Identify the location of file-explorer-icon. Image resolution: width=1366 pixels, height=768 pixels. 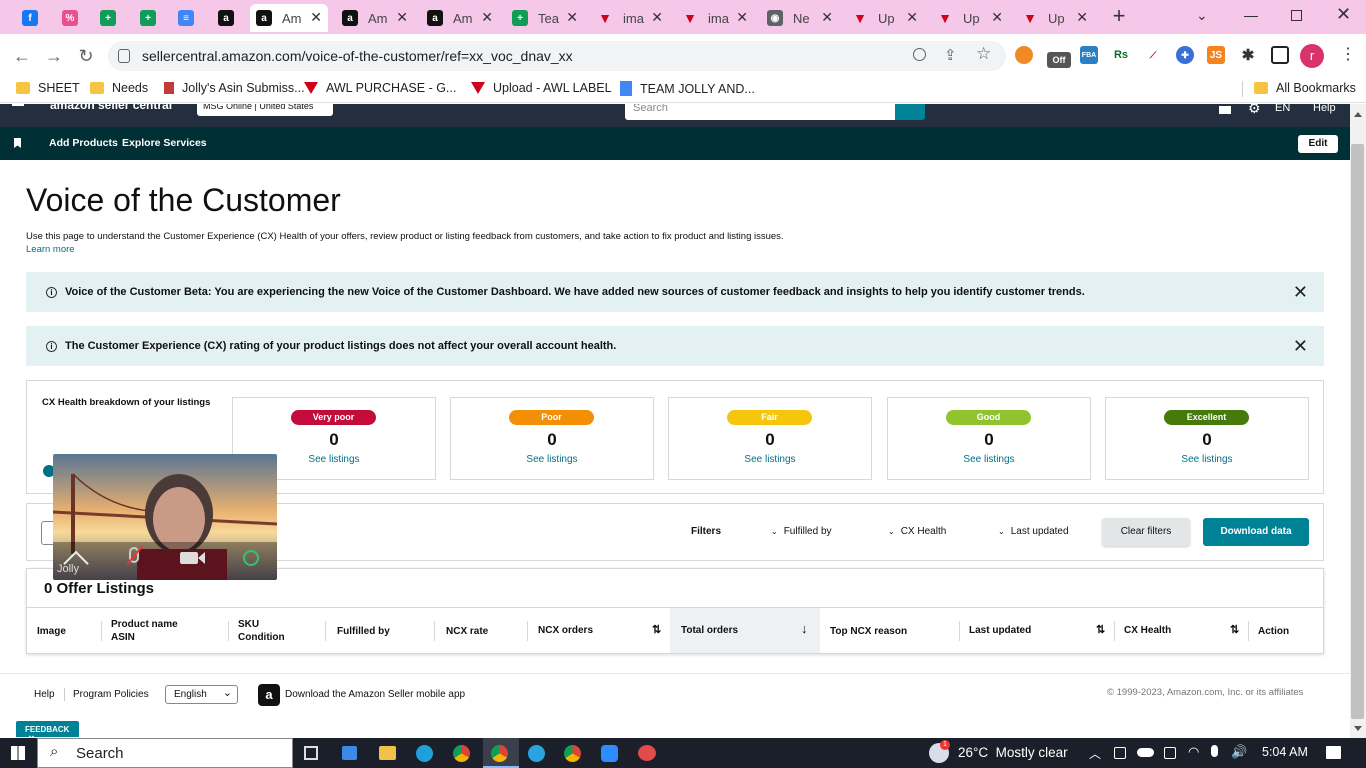
(387, 753).